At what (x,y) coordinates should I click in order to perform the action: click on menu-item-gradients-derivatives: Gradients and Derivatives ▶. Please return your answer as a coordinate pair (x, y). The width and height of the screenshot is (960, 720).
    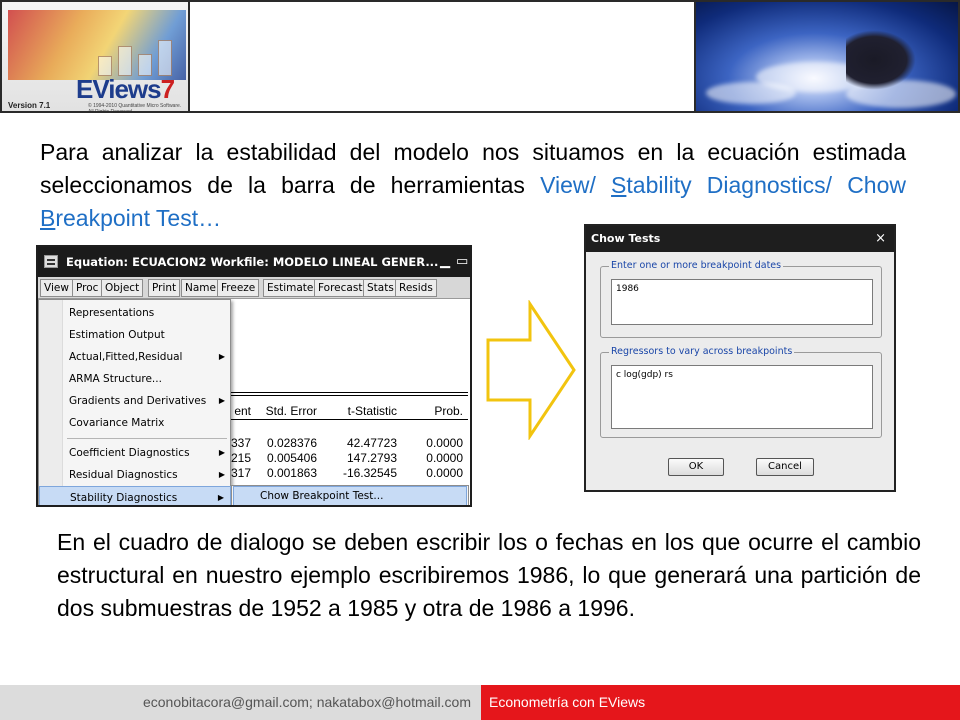
    Looking at the image, I should click on (135, 401).